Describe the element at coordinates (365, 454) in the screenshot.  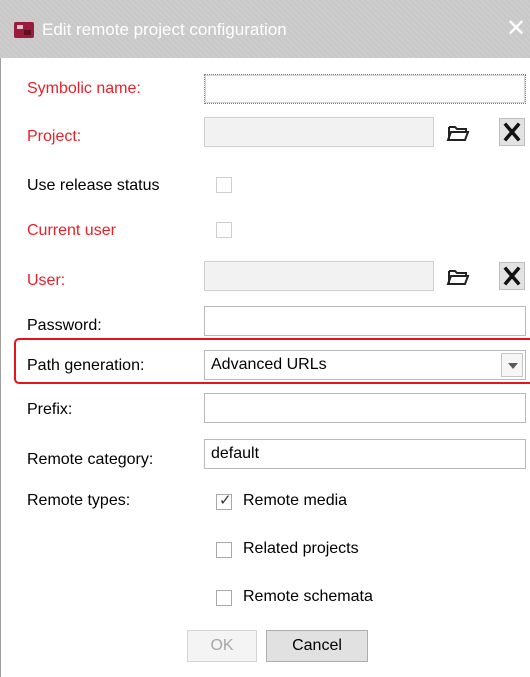
I see `remote-category-input` at that location.